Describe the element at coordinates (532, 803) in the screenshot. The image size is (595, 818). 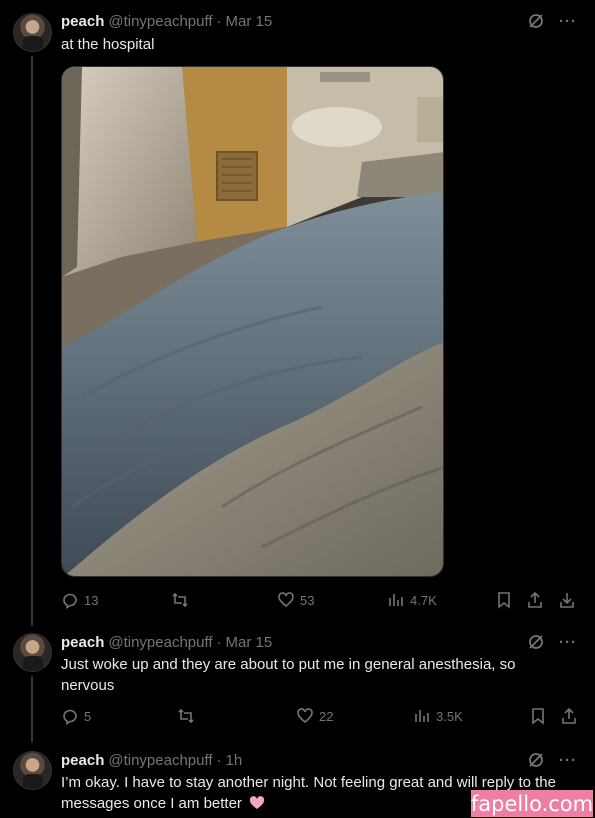
I see `watermark: fapello.com` at that location.